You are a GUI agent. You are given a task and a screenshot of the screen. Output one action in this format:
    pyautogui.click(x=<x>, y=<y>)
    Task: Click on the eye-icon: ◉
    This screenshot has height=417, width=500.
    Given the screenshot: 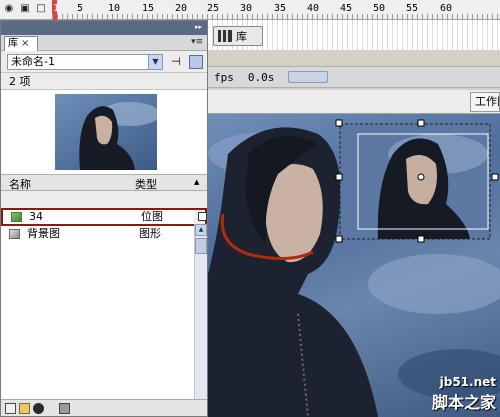 What is the action you would take?
    pyautogui.click(x=9, y=9)
    